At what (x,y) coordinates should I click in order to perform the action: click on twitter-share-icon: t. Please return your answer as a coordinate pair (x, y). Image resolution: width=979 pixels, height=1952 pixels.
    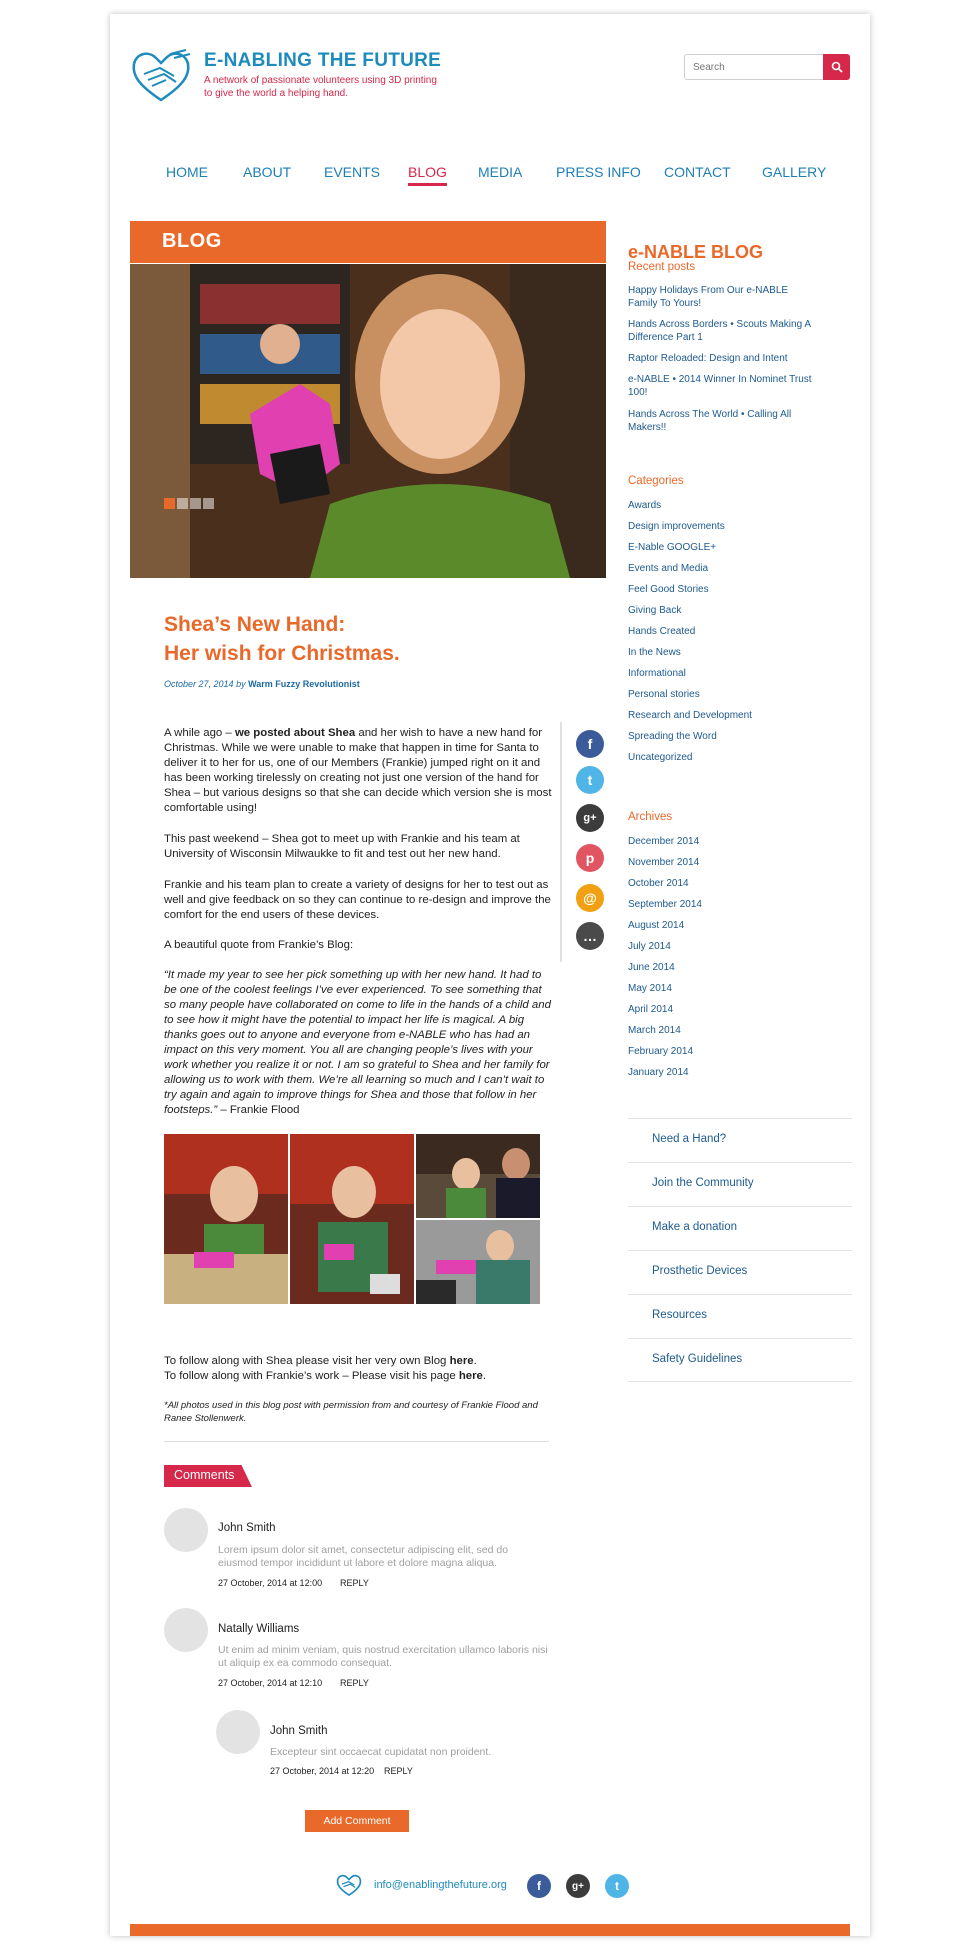
    Looking at the image, I should click on (590, 780).